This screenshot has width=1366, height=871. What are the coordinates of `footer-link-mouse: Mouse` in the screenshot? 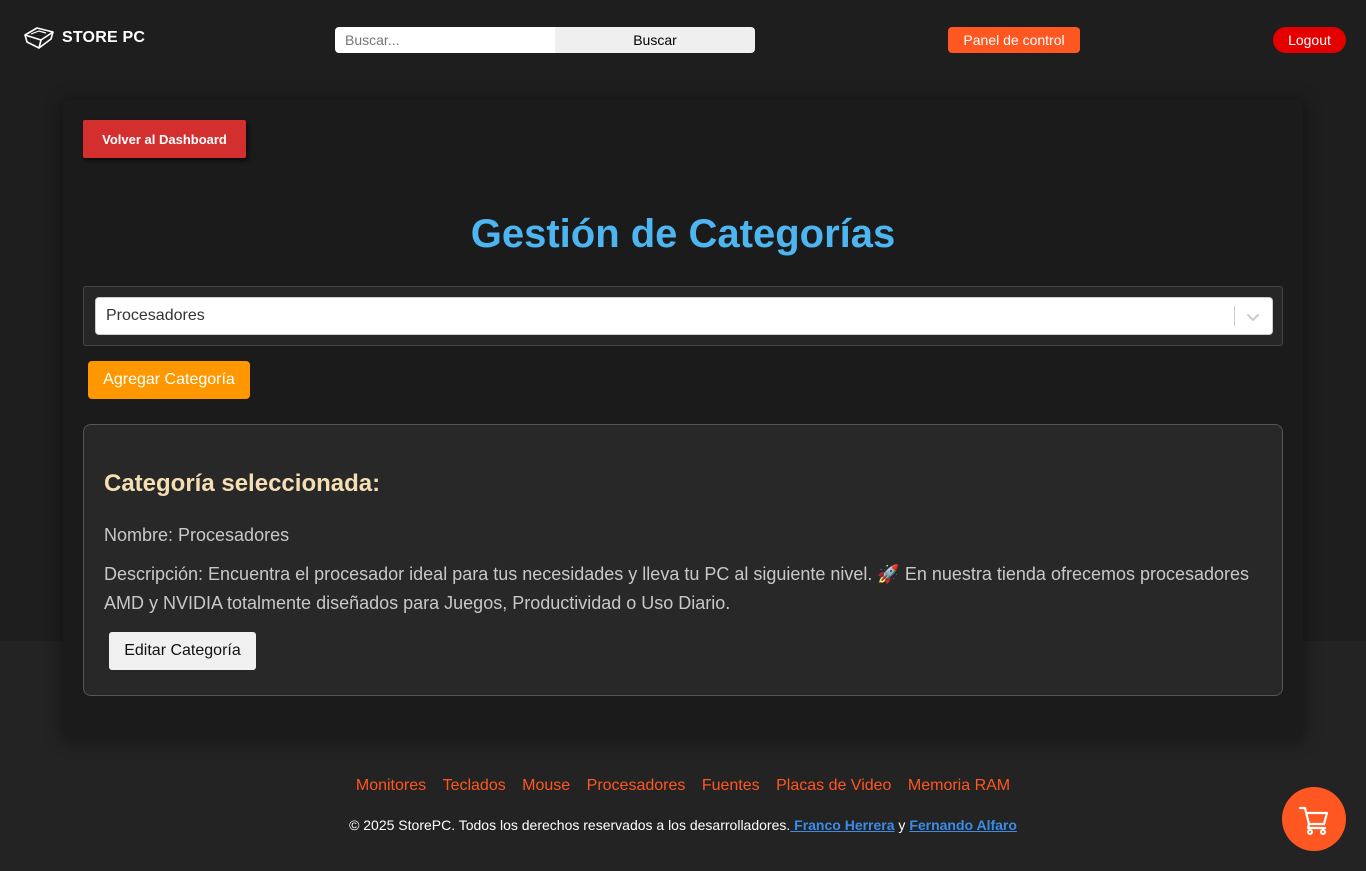 It's located at (546, 785).